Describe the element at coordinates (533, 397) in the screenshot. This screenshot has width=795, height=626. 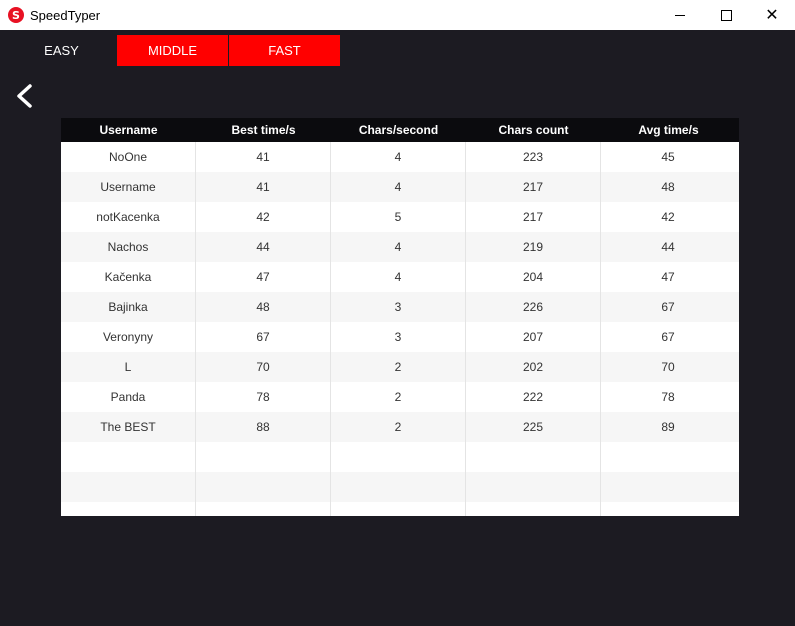
I see `cell-chars-count: 222` at that location.